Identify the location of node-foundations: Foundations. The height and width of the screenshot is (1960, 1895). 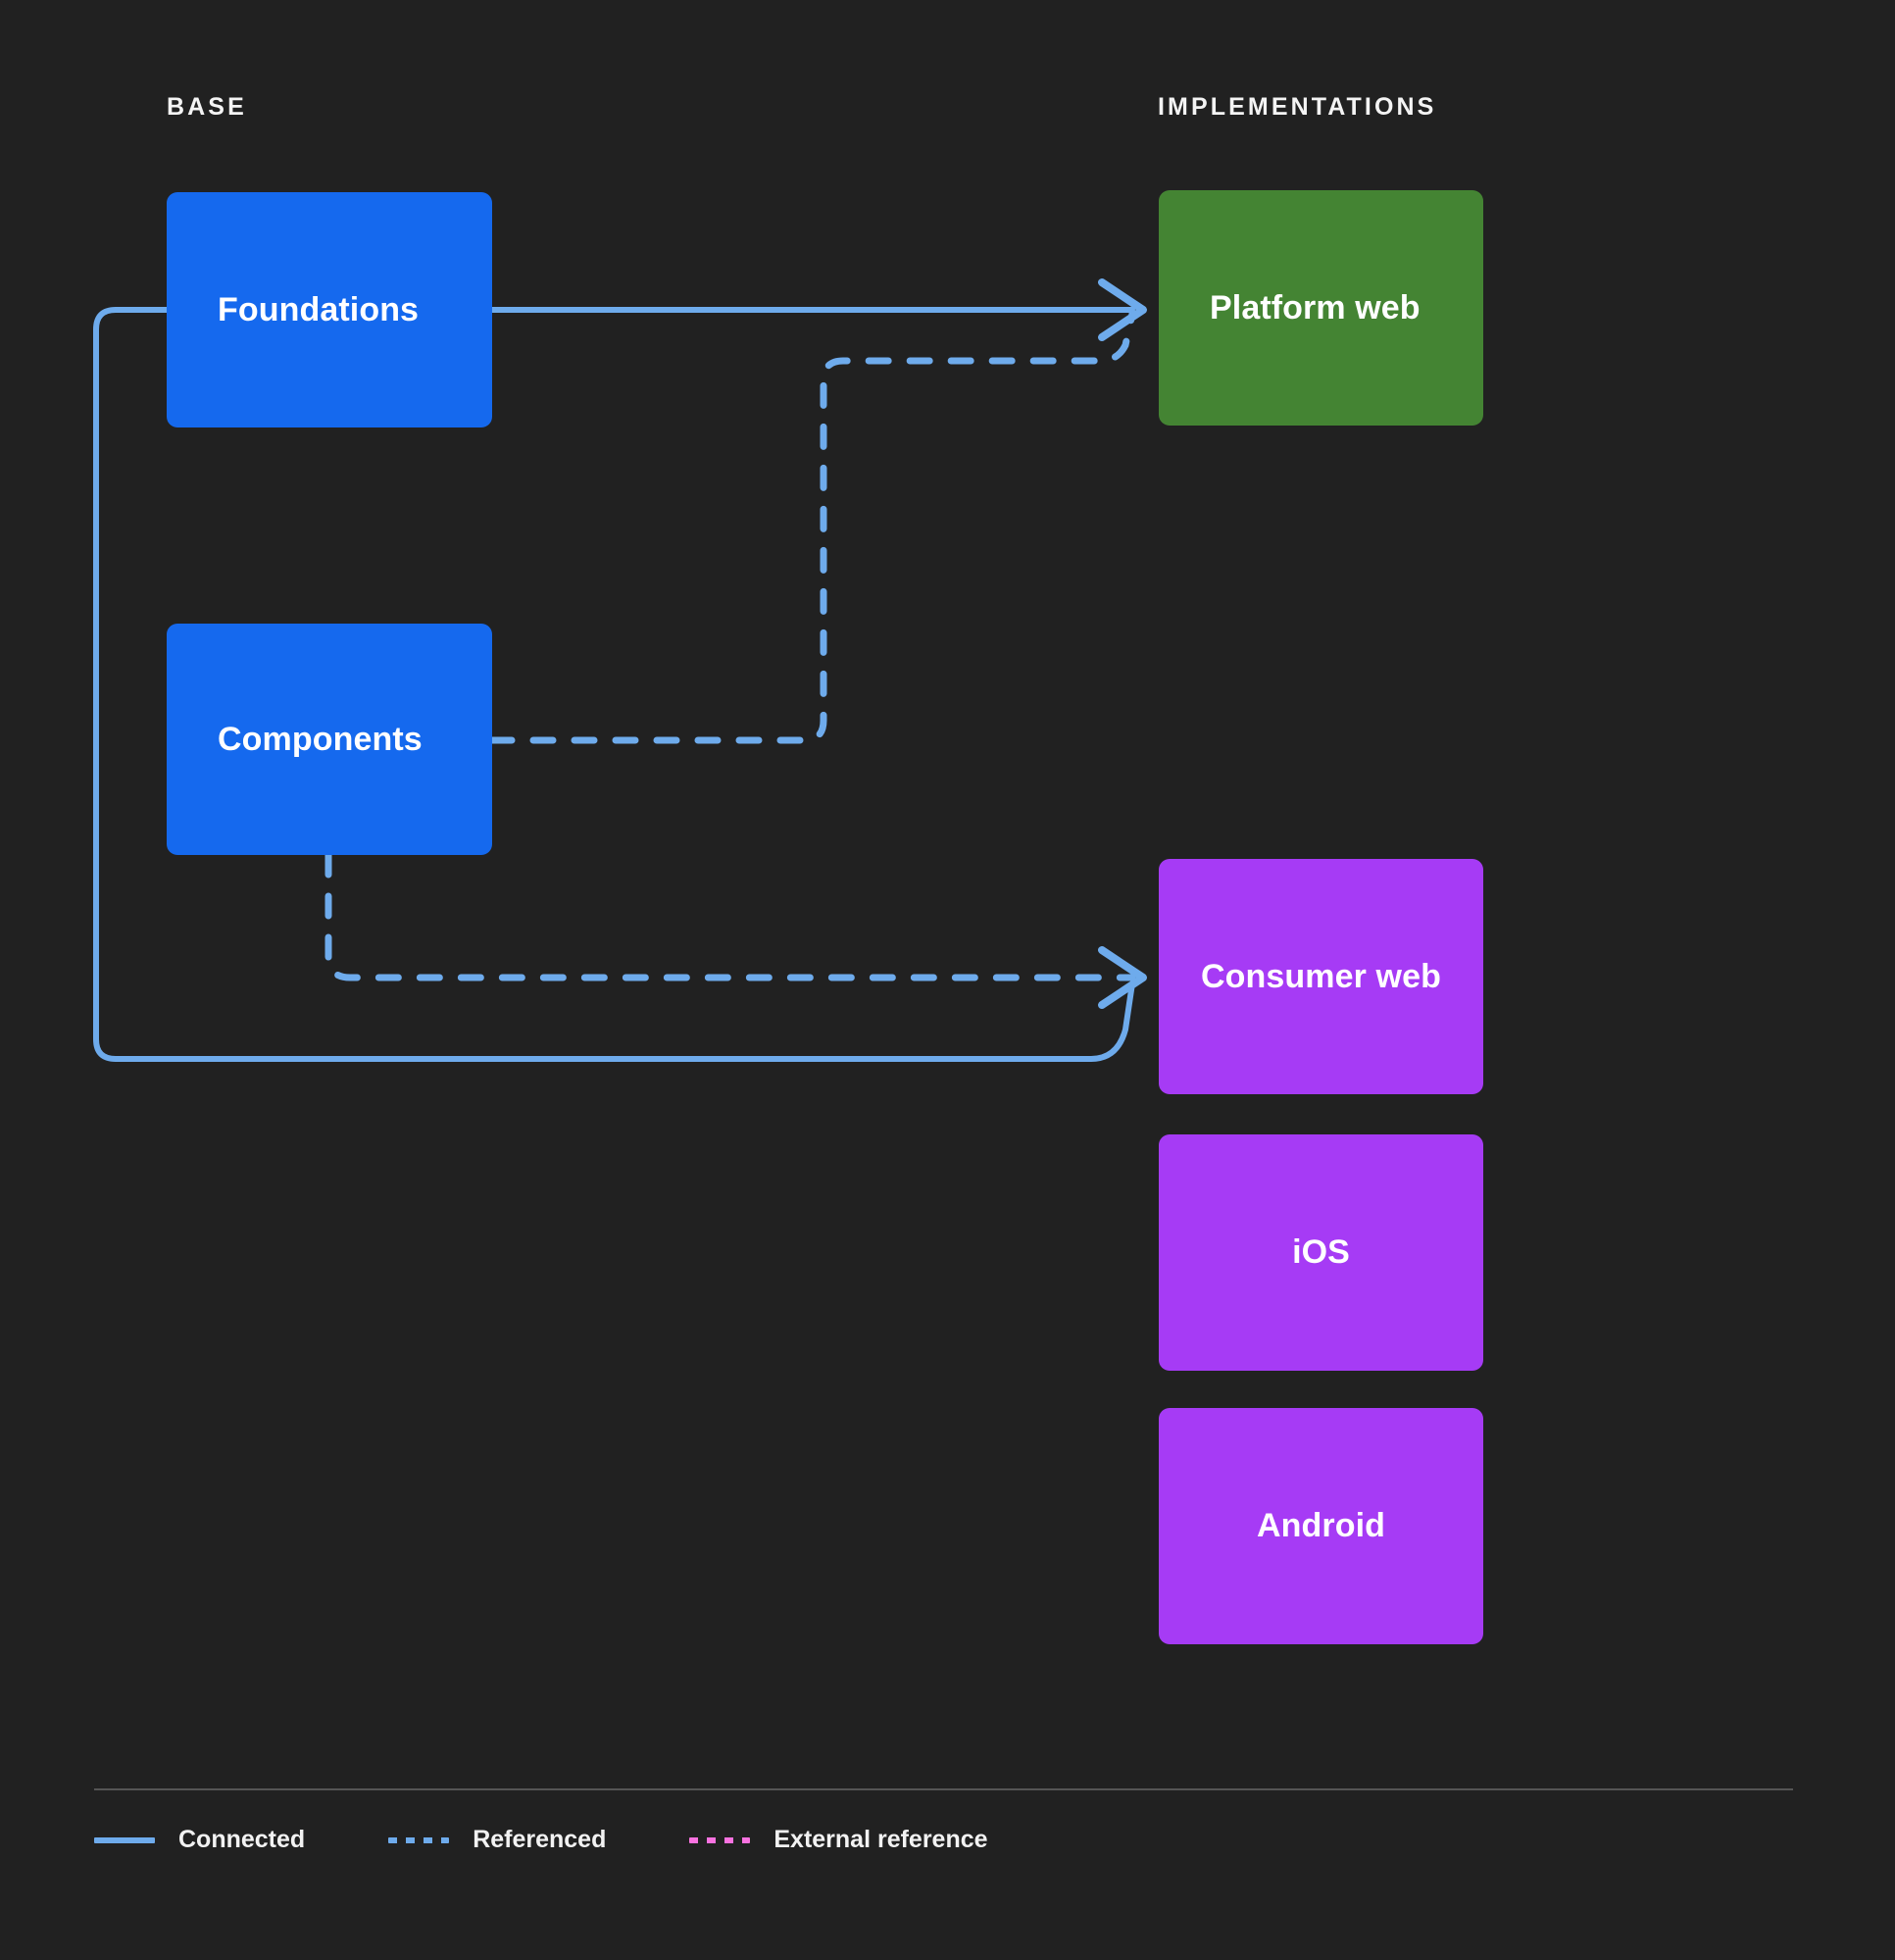
(330, 309).